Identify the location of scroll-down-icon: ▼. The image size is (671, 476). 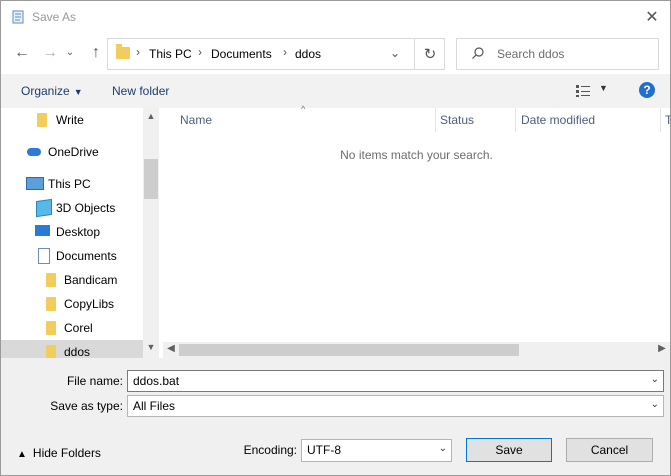
(151, 350).